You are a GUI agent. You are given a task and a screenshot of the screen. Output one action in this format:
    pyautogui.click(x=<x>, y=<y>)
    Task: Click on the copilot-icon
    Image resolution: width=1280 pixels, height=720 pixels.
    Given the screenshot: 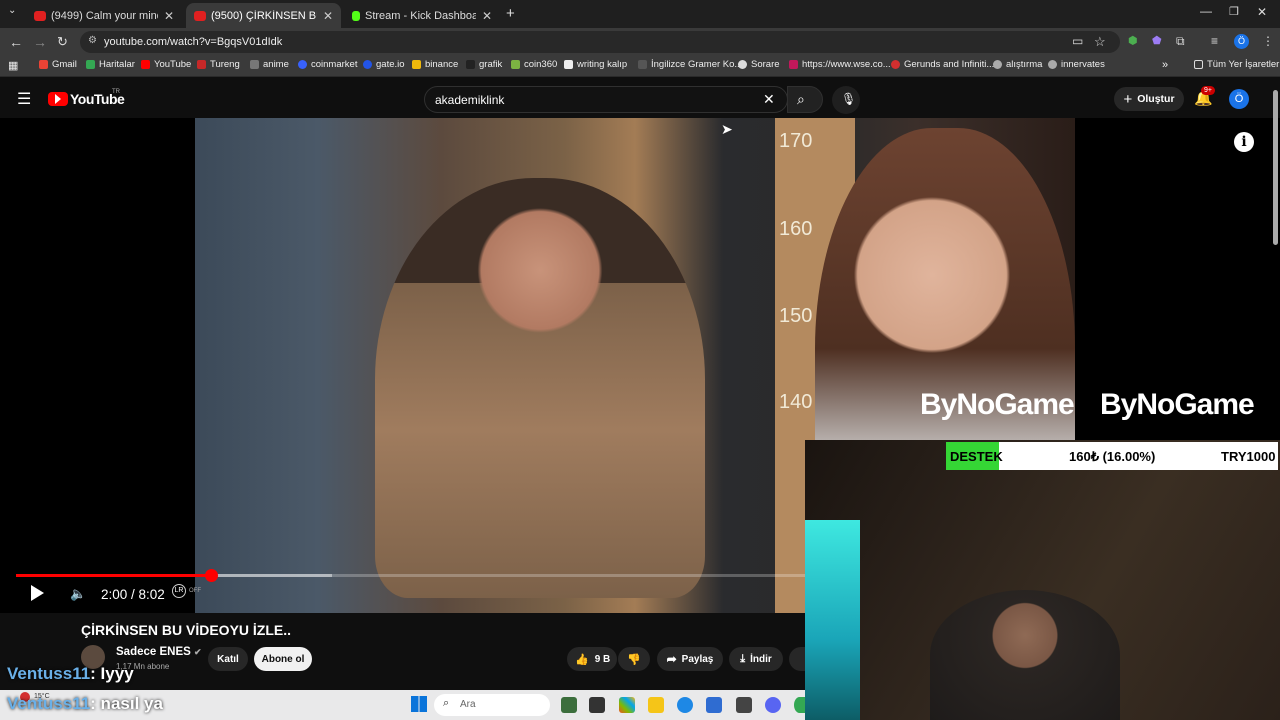 What is the action you would take?
    pyautogui.click(x=627, y=705)
    